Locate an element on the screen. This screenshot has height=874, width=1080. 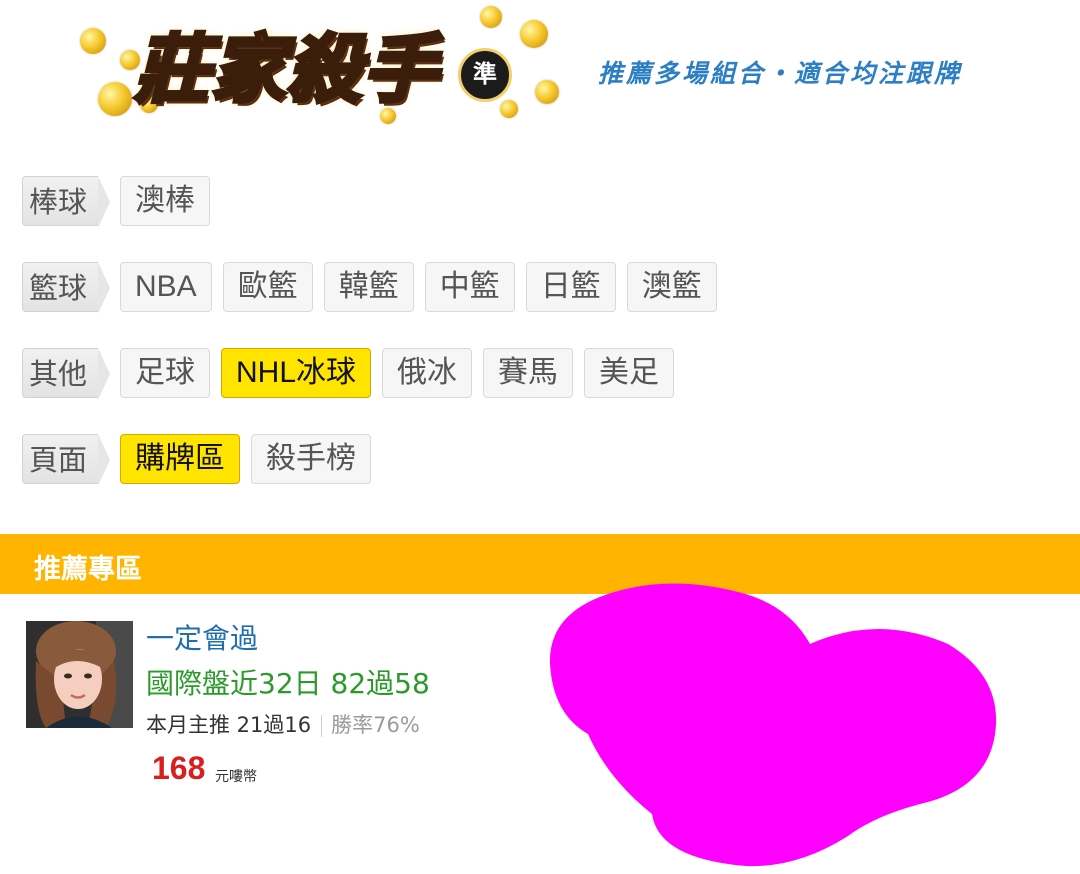
category-row-other: 其他 足球 NHL冰球 俄冰 賽馬 美足 is located at coordinates (353, 373).